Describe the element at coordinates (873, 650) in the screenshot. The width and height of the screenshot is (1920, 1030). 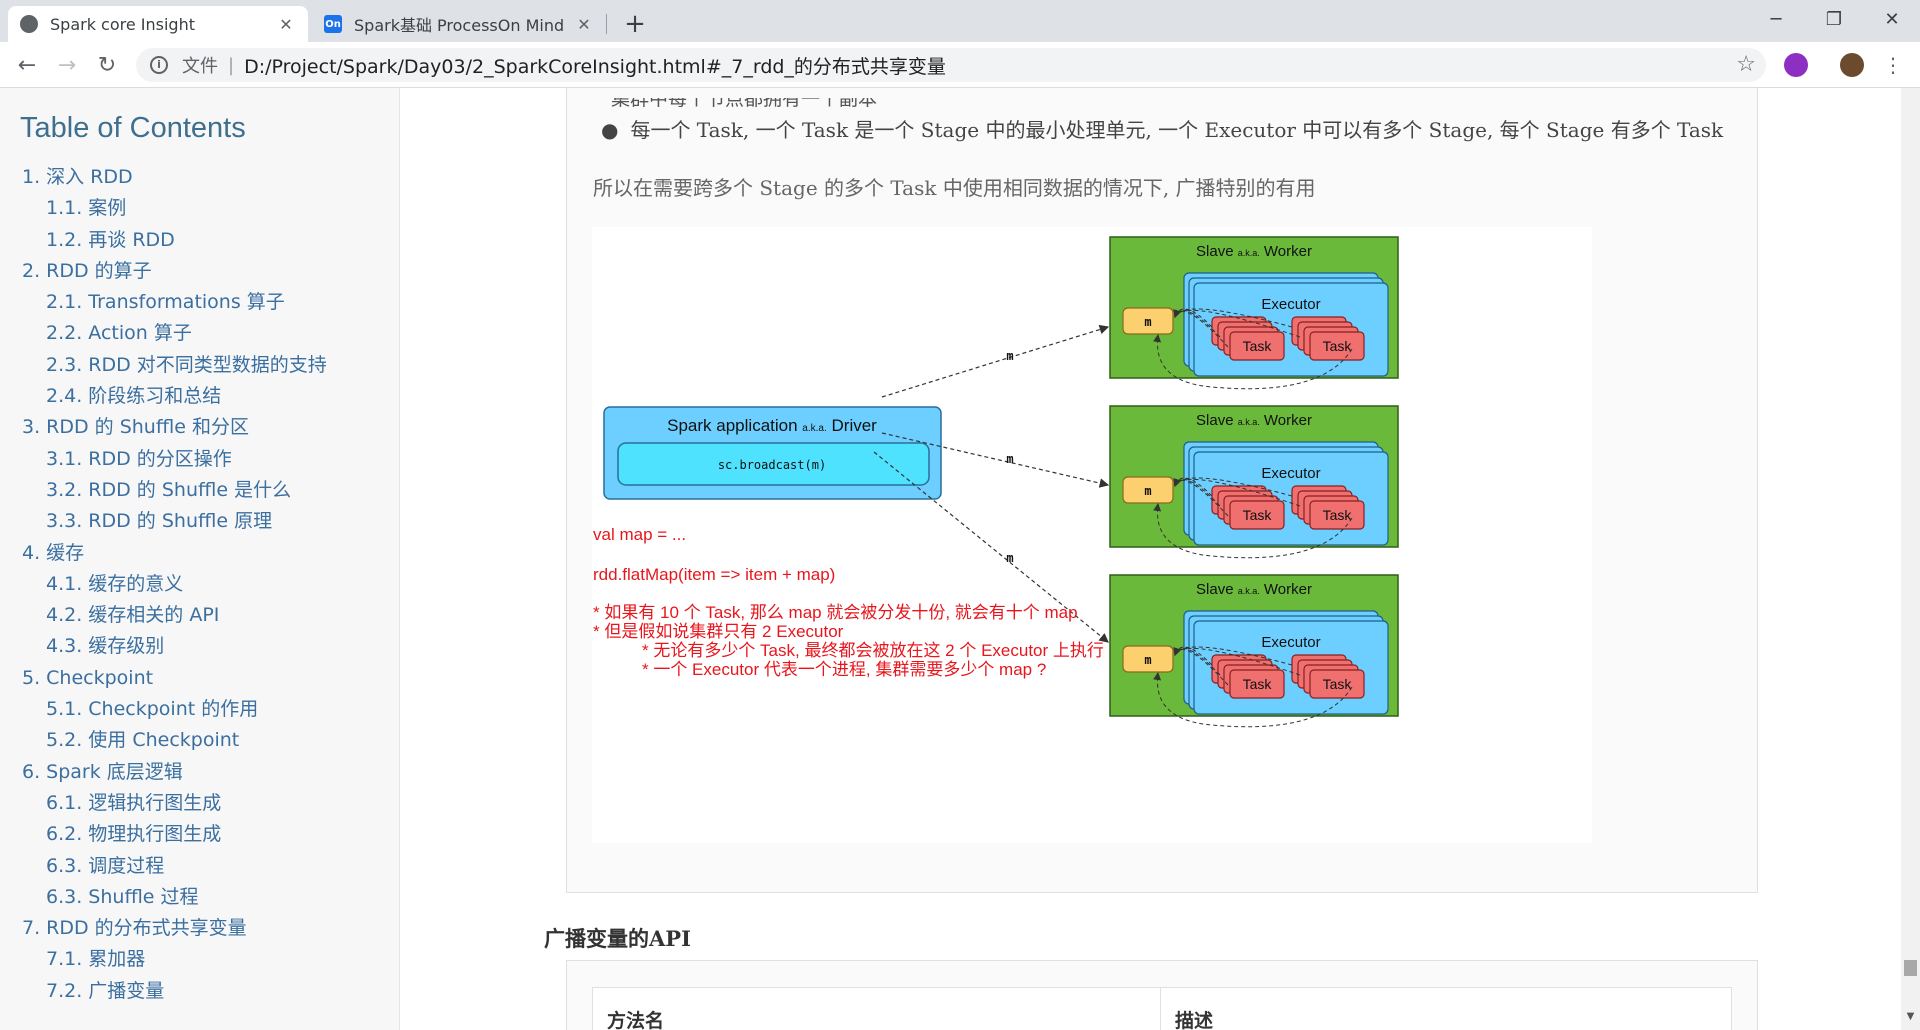
I see `diagram-note: * 无论有多少个 Task, 最终都会被放在这 2 个 Executor 上执行` at that location.